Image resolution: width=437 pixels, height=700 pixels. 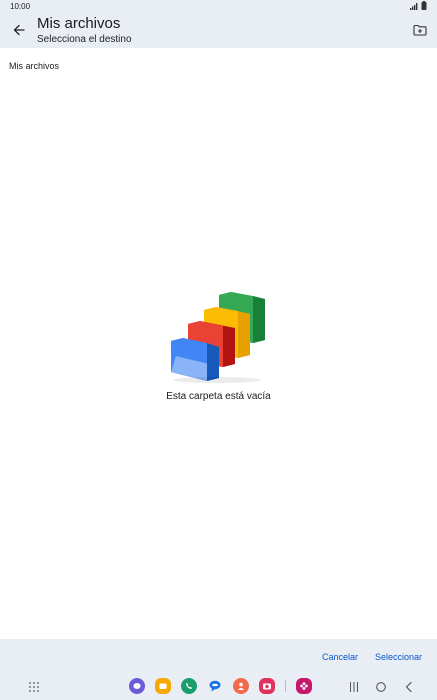 I want to click on recents-icon, so click(x=354, y=687).